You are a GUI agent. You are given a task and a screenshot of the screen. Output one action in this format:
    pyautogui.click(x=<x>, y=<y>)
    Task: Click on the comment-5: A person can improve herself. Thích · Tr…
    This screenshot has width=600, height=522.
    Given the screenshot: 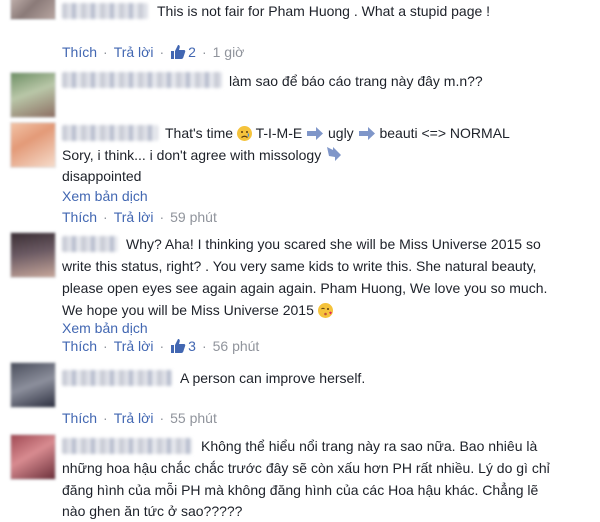 What is the action you would take?
    pyautogui.click(x=300, y=391)
    